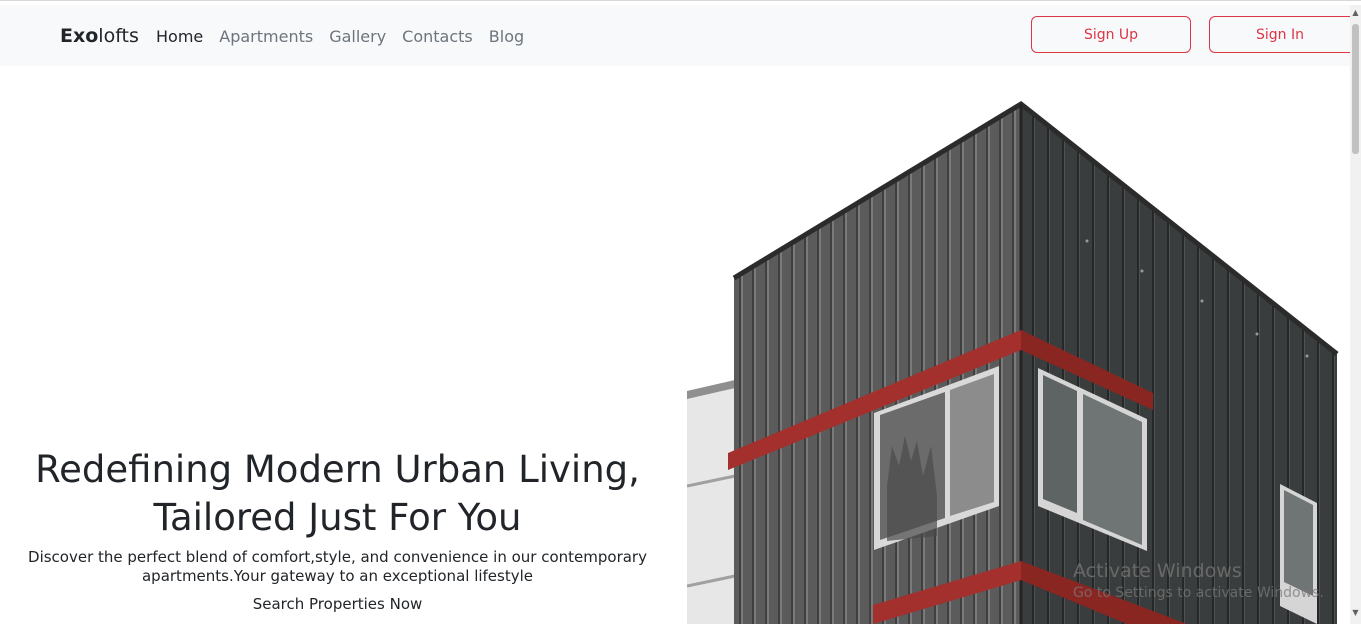  What do you see at coordinates (437, 36) in the screenshot?
I see `nav-link-contacts: Contacts` at bounding box center [437, 36].